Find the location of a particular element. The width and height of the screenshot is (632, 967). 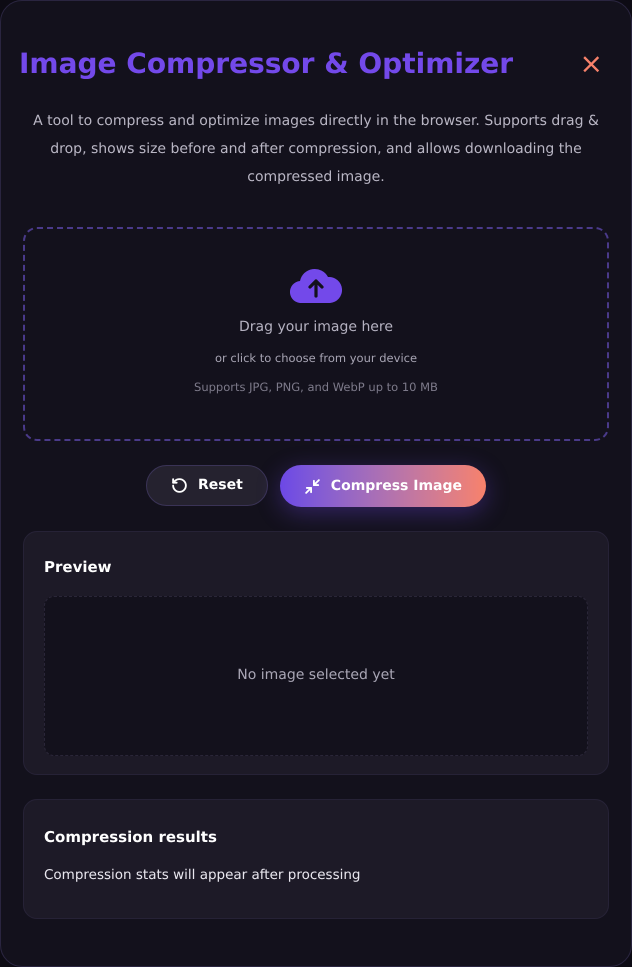

compress-button: Compress Image is located at coordinates (383, 486).